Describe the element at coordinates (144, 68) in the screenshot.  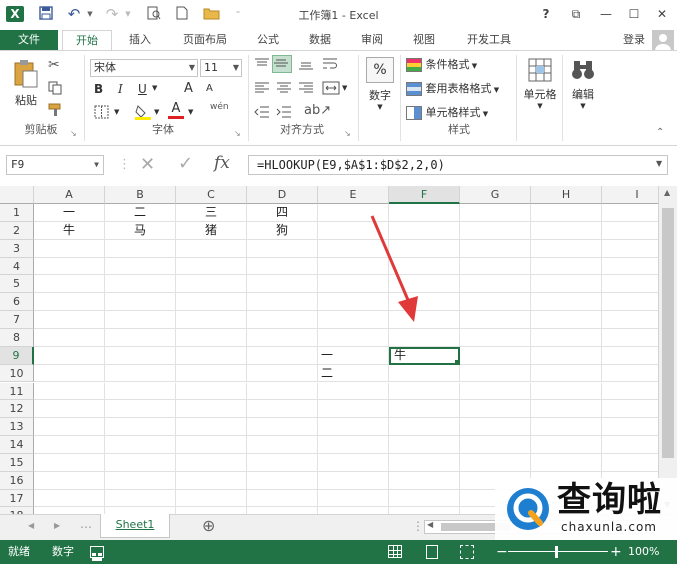
I see `font-name-select: 宋体 ▼` at that location.